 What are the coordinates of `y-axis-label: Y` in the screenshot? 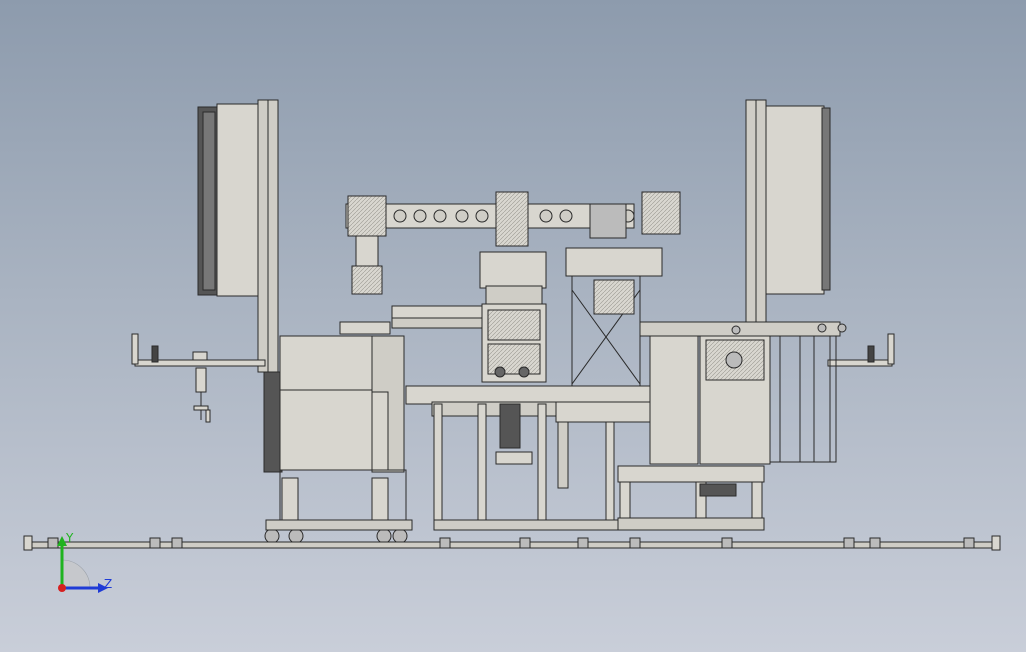 It's located at (69, 538).